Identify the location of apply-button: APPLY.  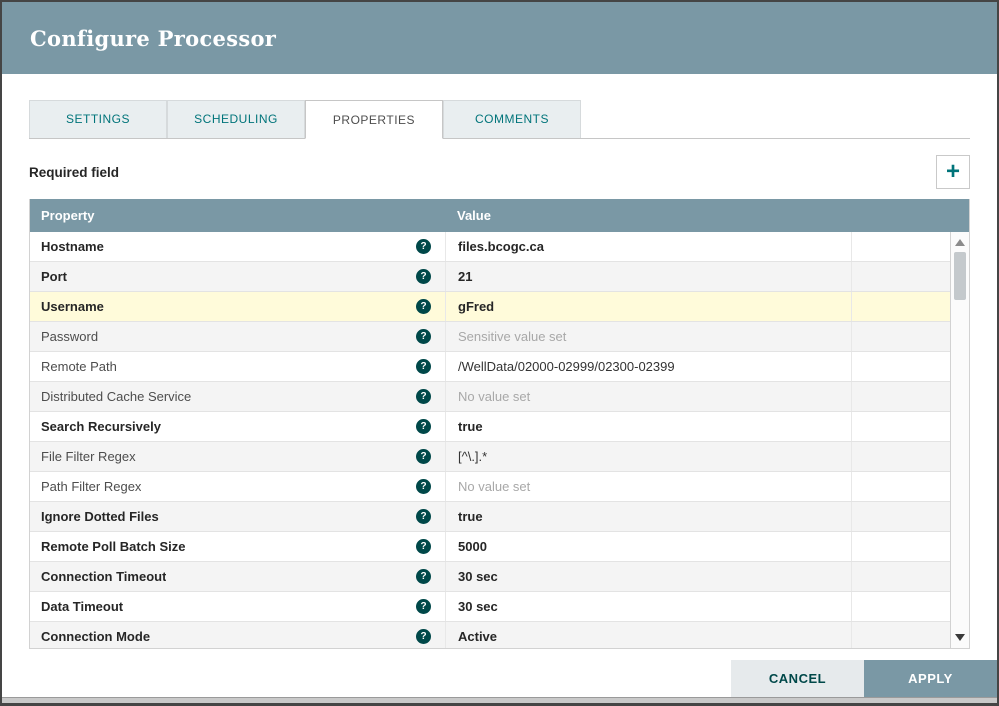
(930, 678).